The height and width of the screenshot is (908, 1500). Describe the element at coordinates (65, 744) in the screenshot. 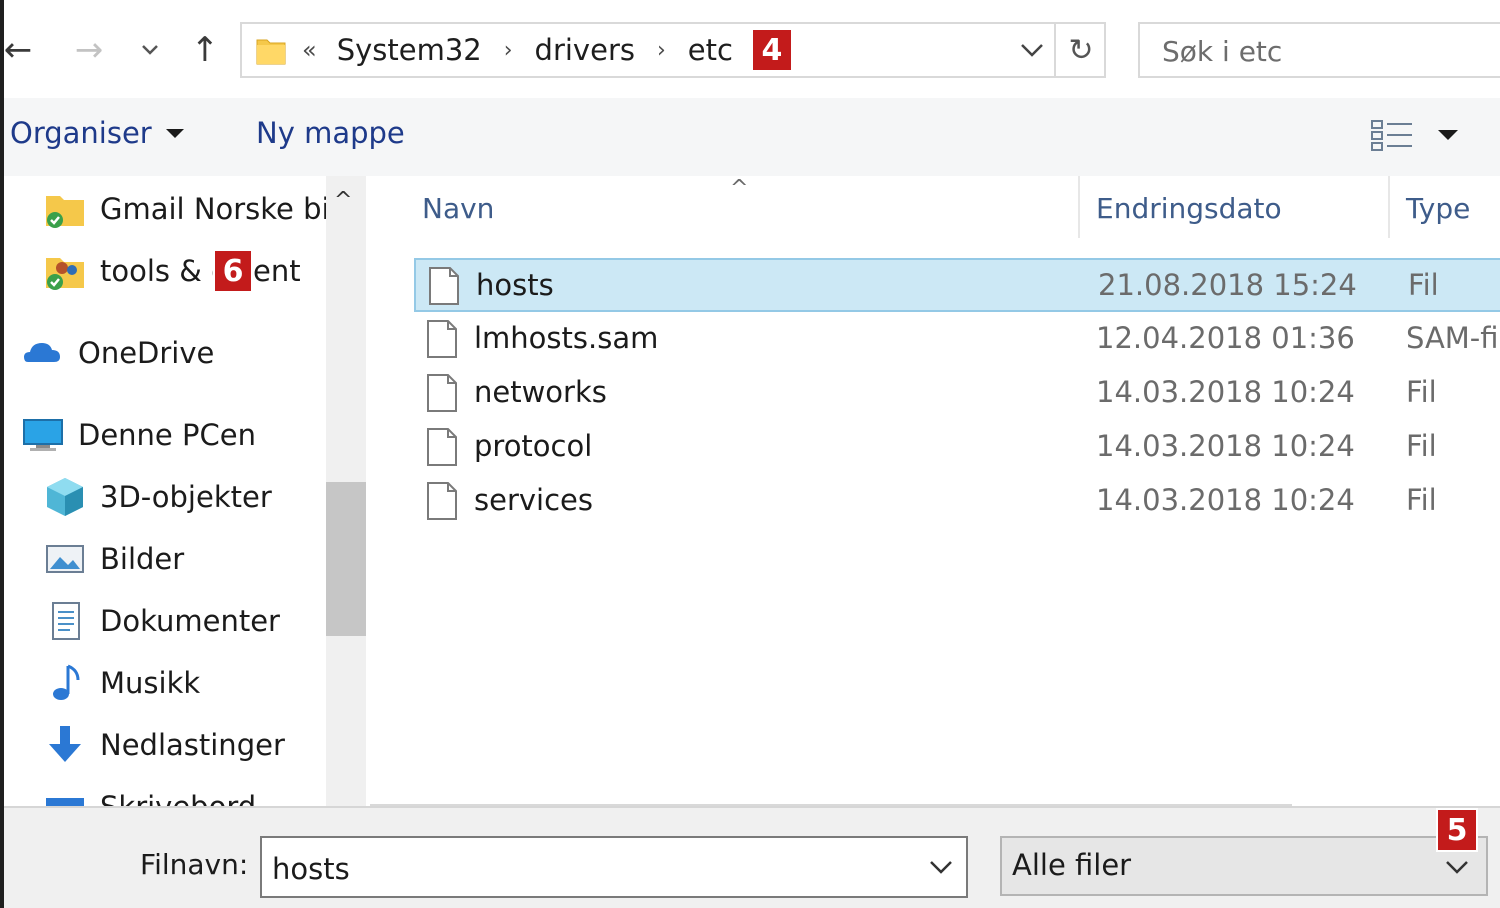

I see `downloads-icon` at that location.